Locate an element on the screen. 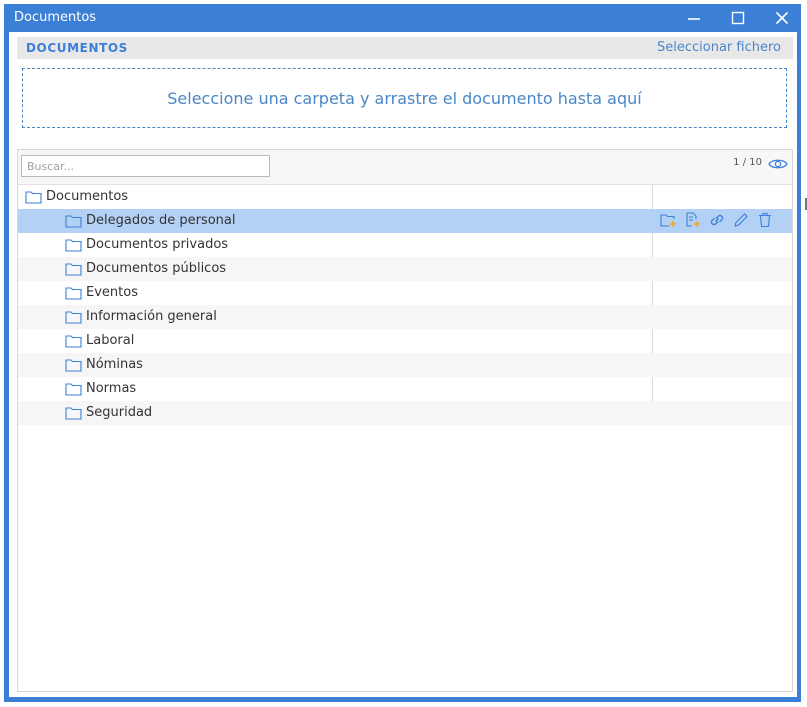 The width and height of the screenshot is (807, 707). tree-item-privados: Documentos privados is located at coordinates (405, 245).